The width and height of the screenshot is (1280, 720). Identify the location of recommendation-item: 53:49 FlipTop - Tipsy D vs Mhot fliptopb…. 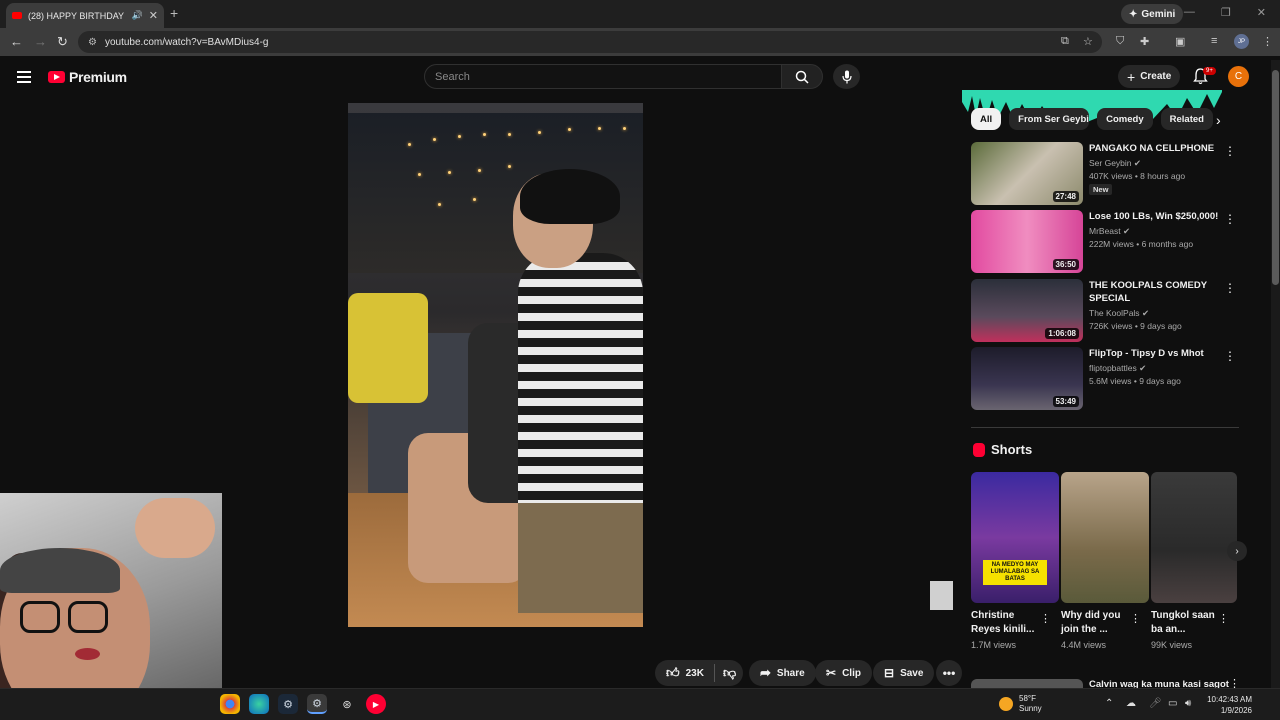
(1106, 378).